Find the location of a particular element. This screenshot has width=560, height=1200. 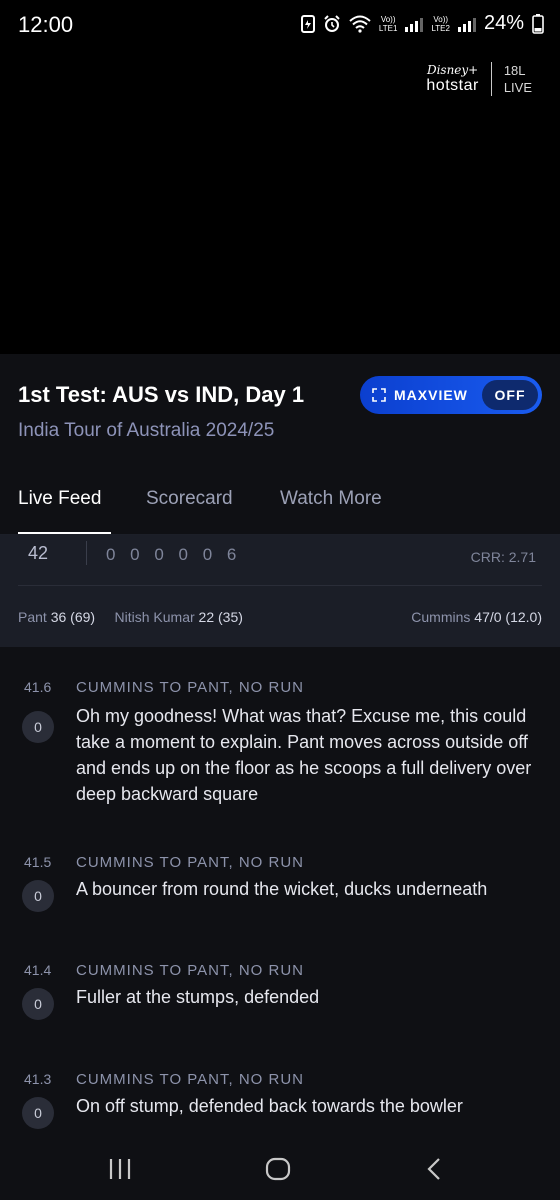

batter2-name: Nitish Kumar is located at coordinates (154, 617).